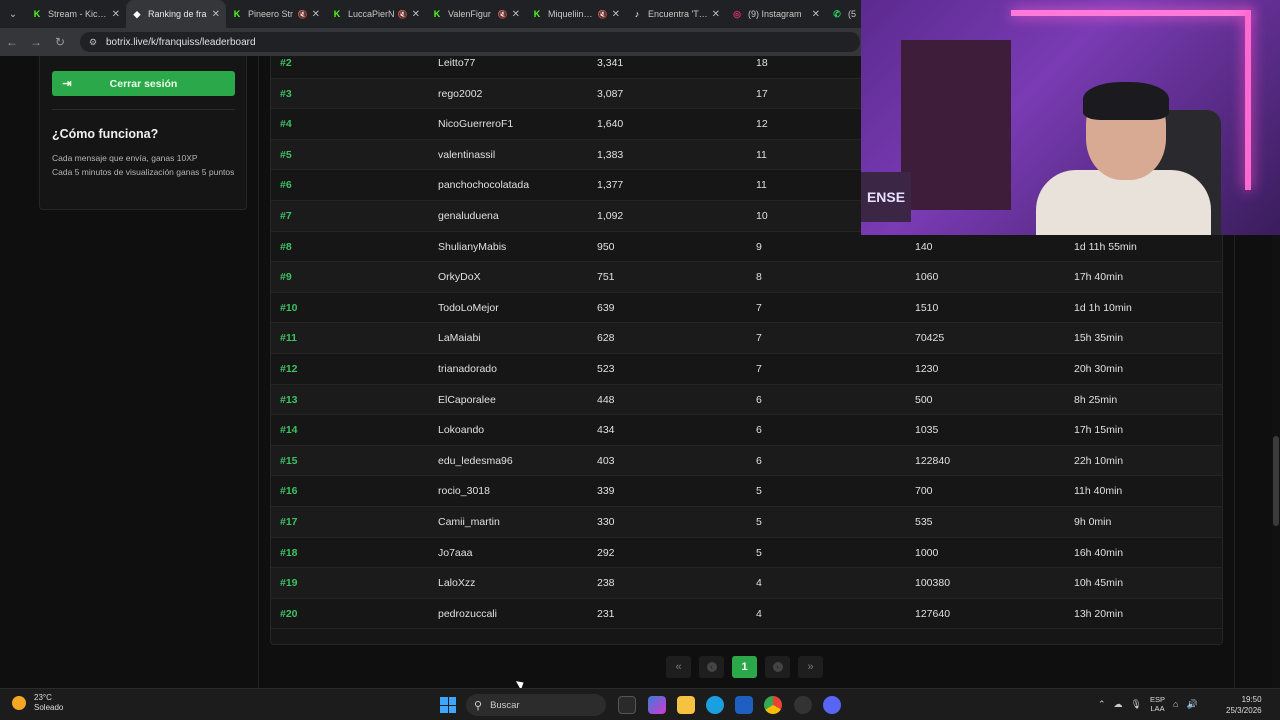 The image size is (1280, 720). What do you see at coordinates (1276, 481) in the screenshot?
I see `scrollbar-thumb` at bounding box center [1276, 481].